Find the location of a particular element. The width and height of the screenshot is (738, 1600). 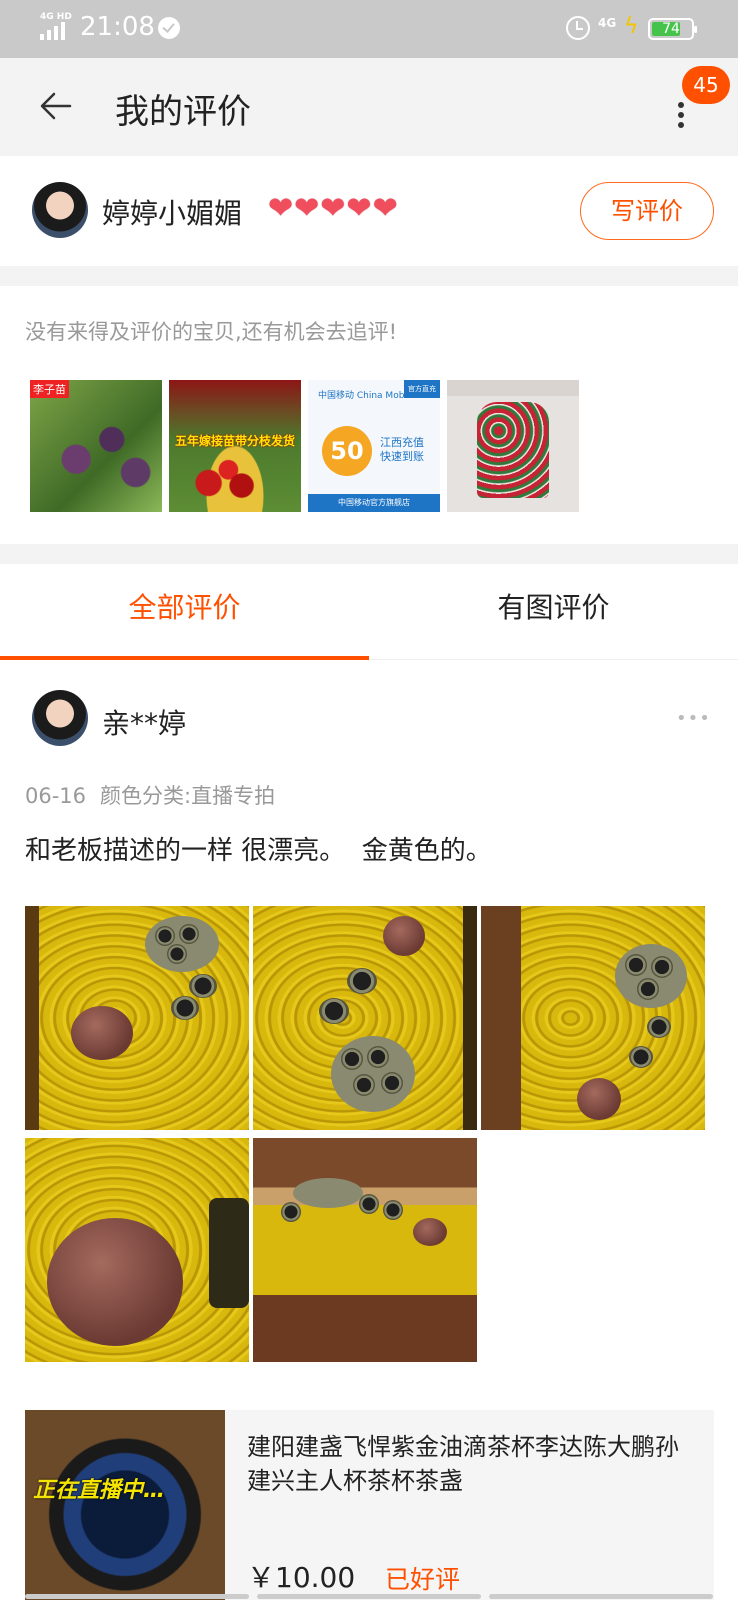

reviewer-name: 亲**婷 is located at coordinates (144, 723).